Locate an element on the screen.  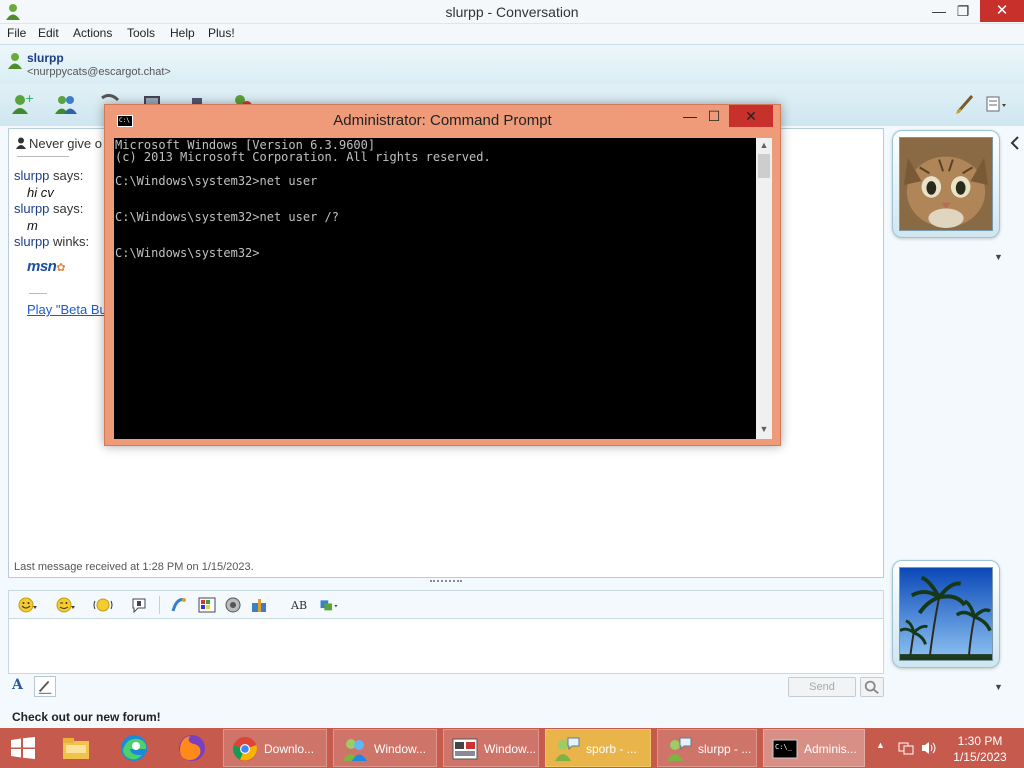
clock-date: 1/15/2023 is located at coordinates (980, 757).